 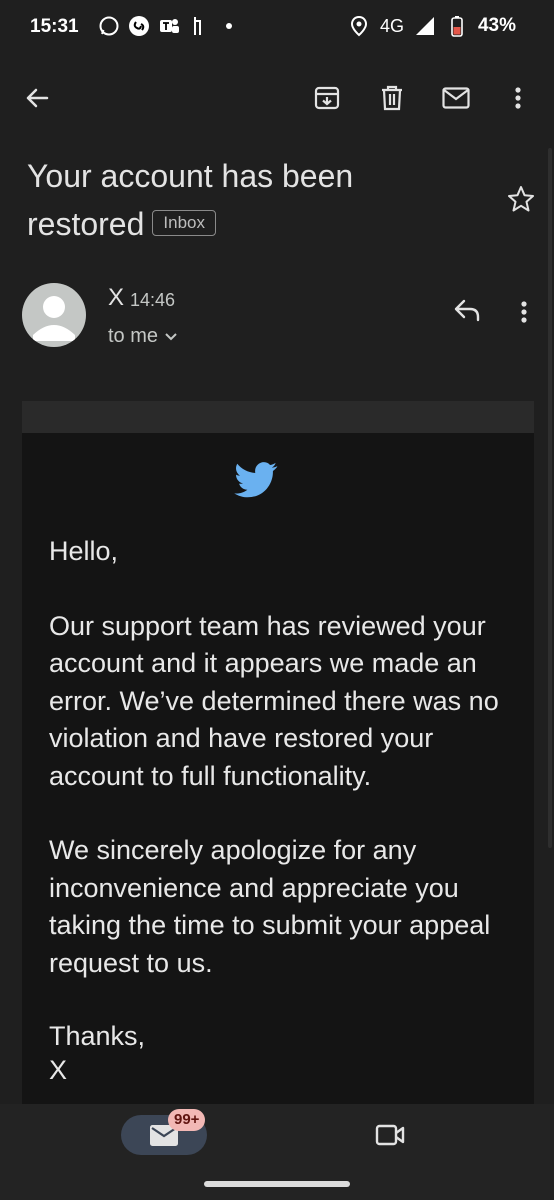 What do you see at coordinates (277, 98) in the screenshot?
I see `email-toolbar` at bounding box center [277, 98].